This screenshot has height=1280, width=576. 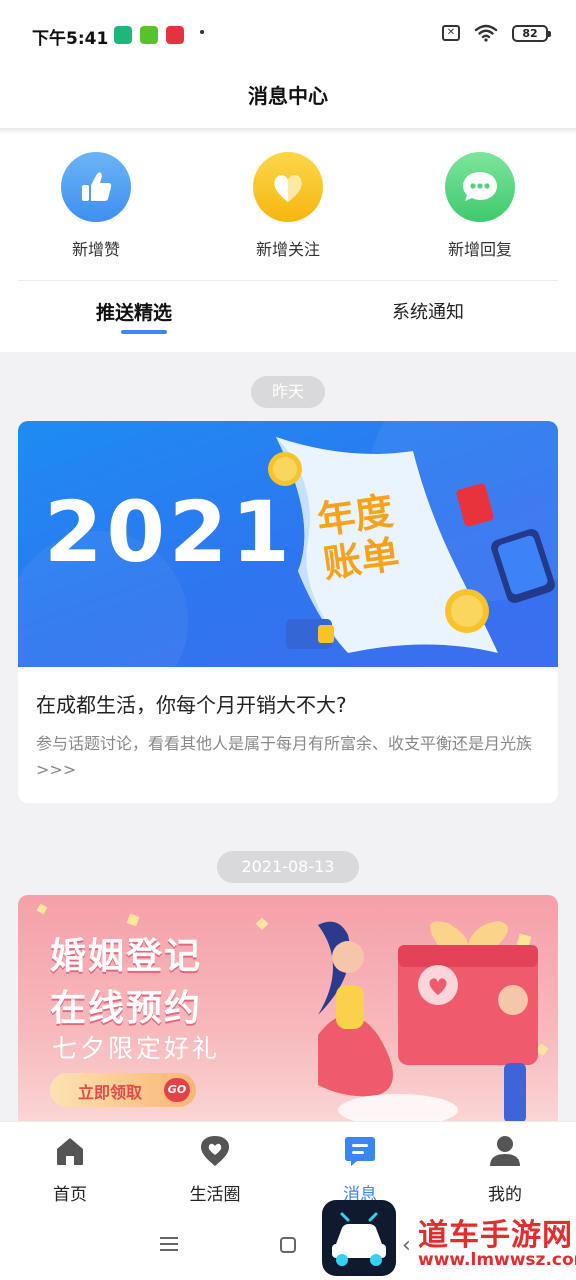 What do you see at coordinates (202, 32) in the screenshot?
I see `notification-dot` at bounding box center [202, 32].